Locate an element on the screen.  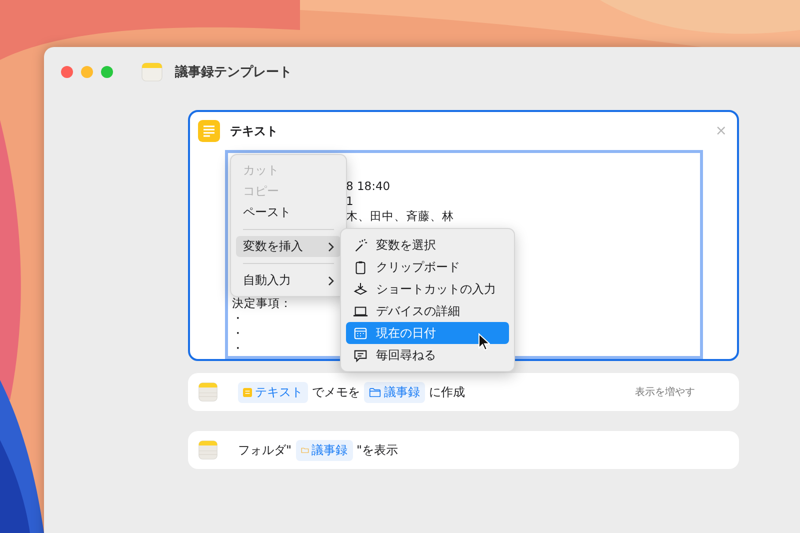
action-text: "を表示 is located at coordinates (377, 450).